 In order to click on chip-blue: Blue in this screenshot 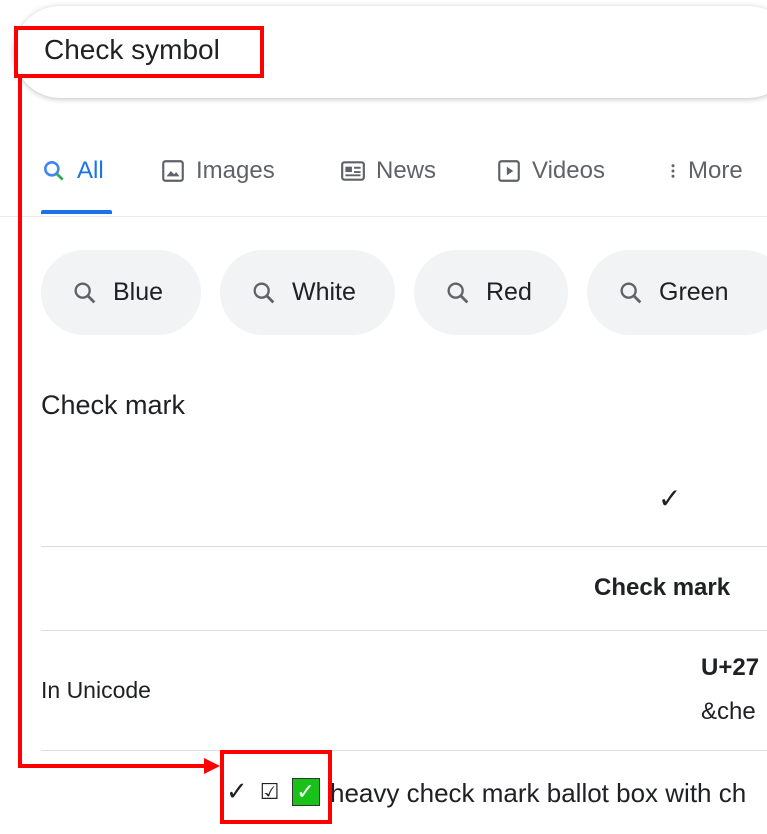, I will do `click(121, 292)`.